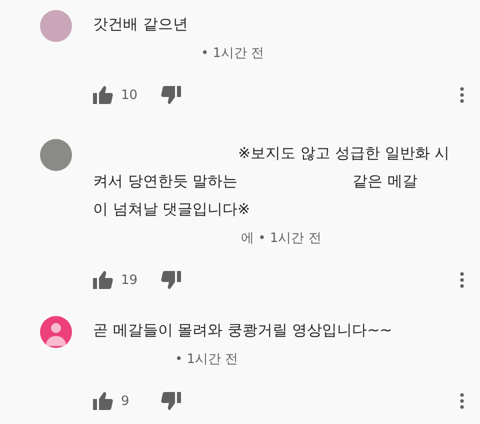 The width and height of the screenshot is (480, 424). What do you see at coordinates (56, 332) in the screenshot?
I see `avatar` at bounding box center [56, 332].